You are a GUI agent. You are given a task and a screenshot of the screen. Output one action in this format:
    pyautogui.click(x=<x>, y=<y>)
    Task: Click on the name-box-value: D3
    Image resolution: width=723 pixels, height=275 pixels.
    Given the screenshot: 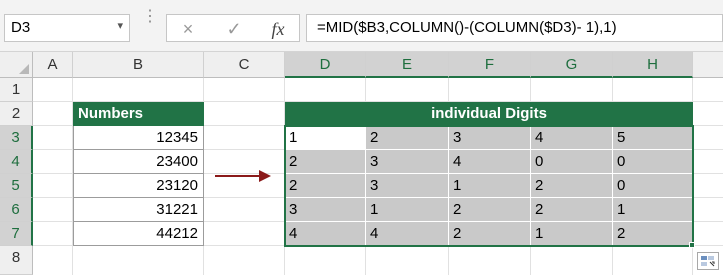 What is the action you would take?
    pyautogui.click(x=21, y=27)
    